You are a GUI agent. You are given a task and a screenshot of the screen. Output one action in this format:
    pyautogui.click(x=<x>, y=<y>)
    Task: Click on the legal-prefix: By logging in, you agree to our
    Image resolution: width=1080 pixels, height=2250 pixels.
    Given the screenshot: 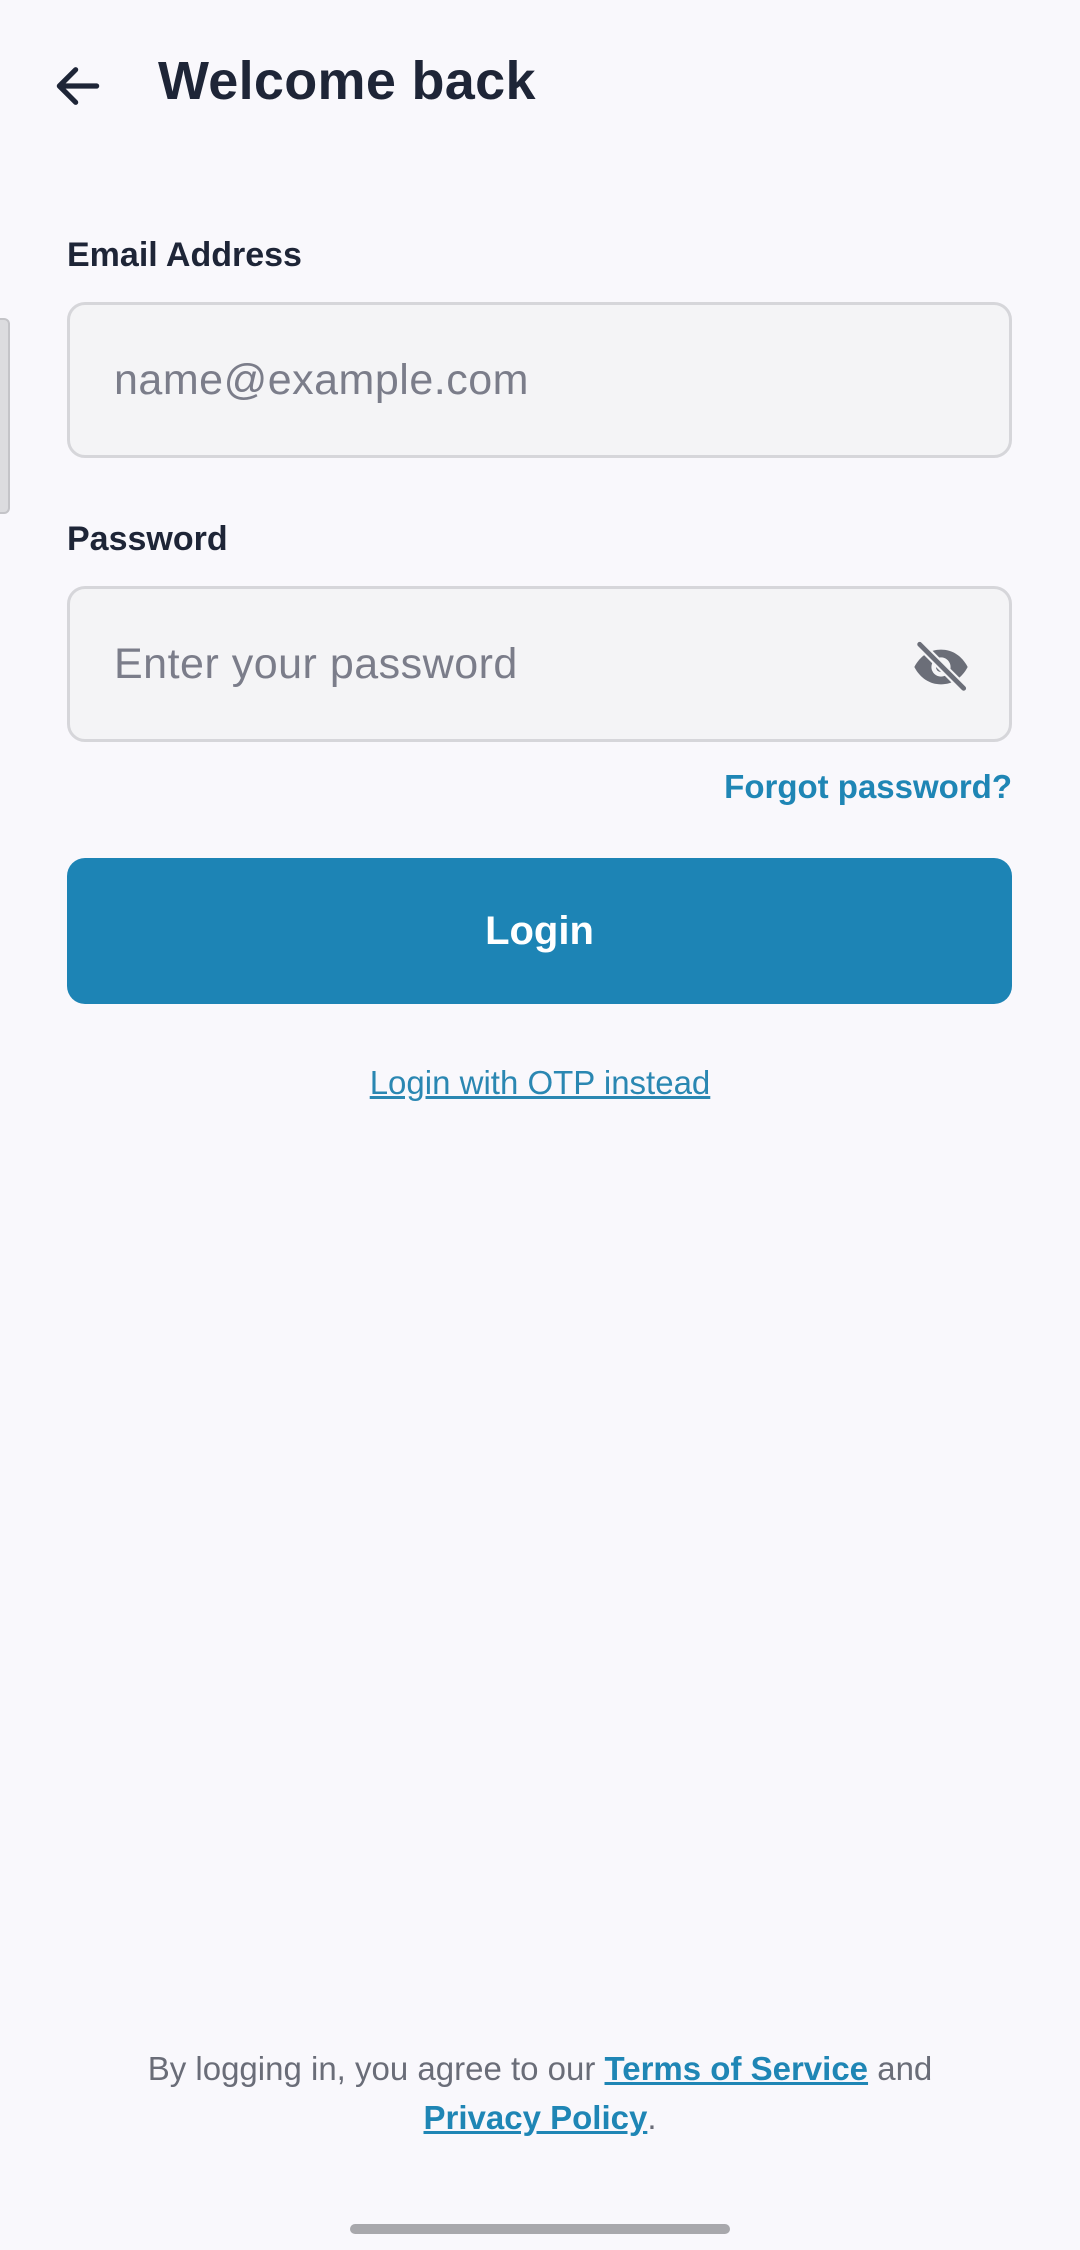 What is the action you would take?
    pyautogui.click(x=376, y=2068)
    